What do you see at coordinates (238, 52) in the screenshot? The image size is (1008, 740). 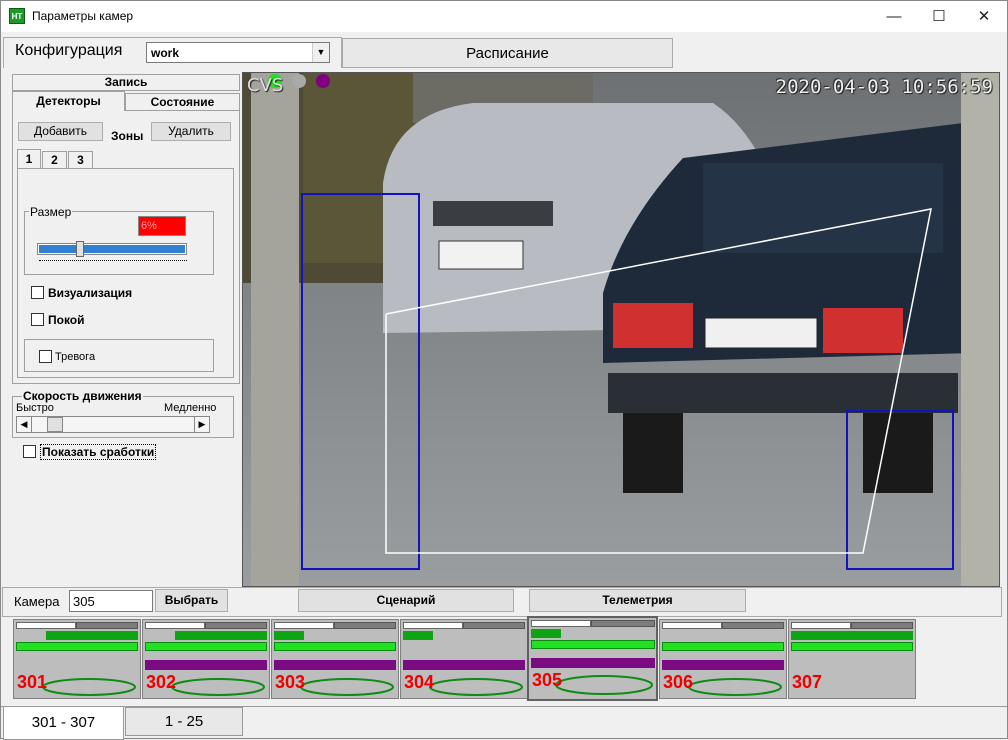 I see `configuration-select: work ▼` at bounding box center [238, 52].